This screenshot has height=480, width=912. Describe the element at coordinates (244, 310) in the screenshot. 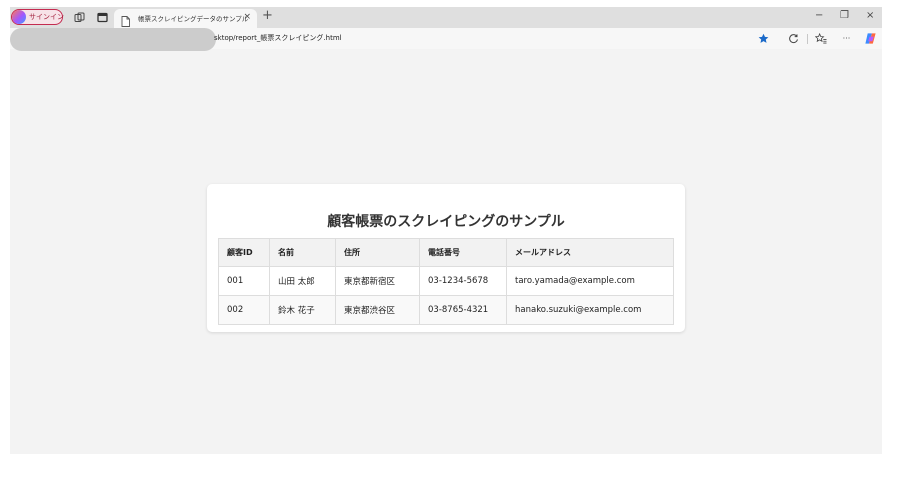

I see `cell-id: 002` at that location.